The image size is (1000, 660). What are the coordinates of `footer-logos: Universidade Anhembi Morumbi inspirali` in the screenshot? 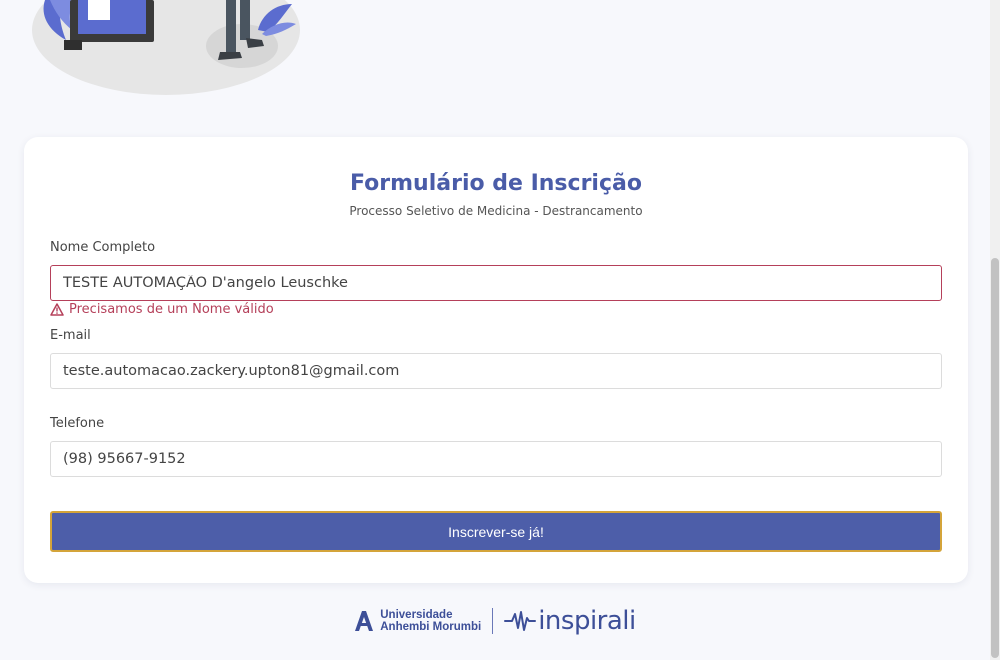 It's located at (495, 621).